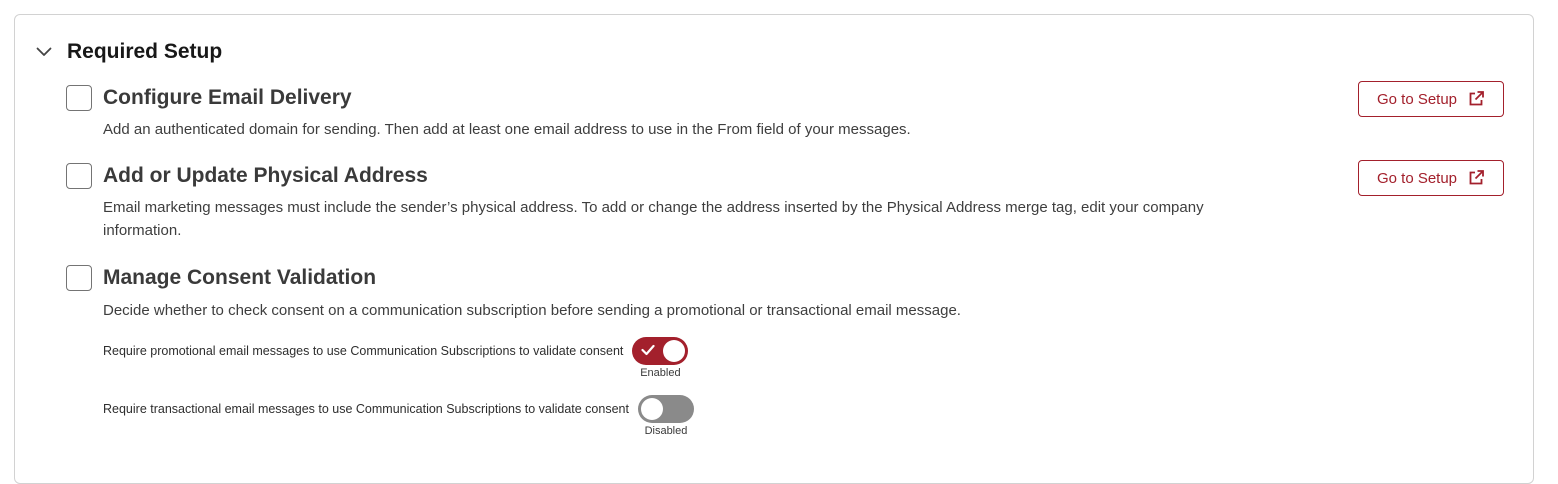  Describe the element at coordinates (240, 277) in the screenshot. I see `item-title: Manage Consent Validation` at that location.